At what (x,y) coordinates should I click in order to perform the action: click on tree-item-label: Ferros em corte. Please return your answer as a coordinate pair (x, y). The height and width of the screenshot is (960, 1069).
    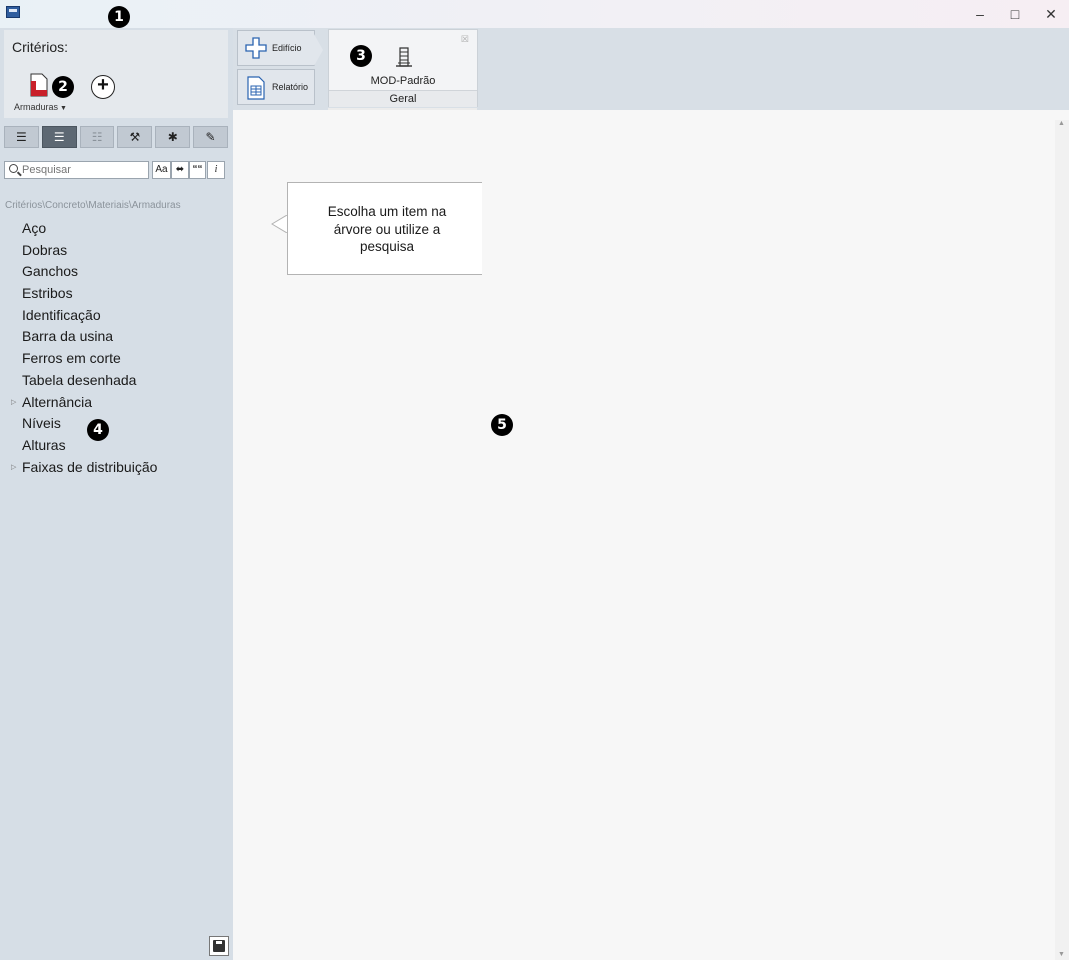
    Looking at the image, I should click on (71, 358).